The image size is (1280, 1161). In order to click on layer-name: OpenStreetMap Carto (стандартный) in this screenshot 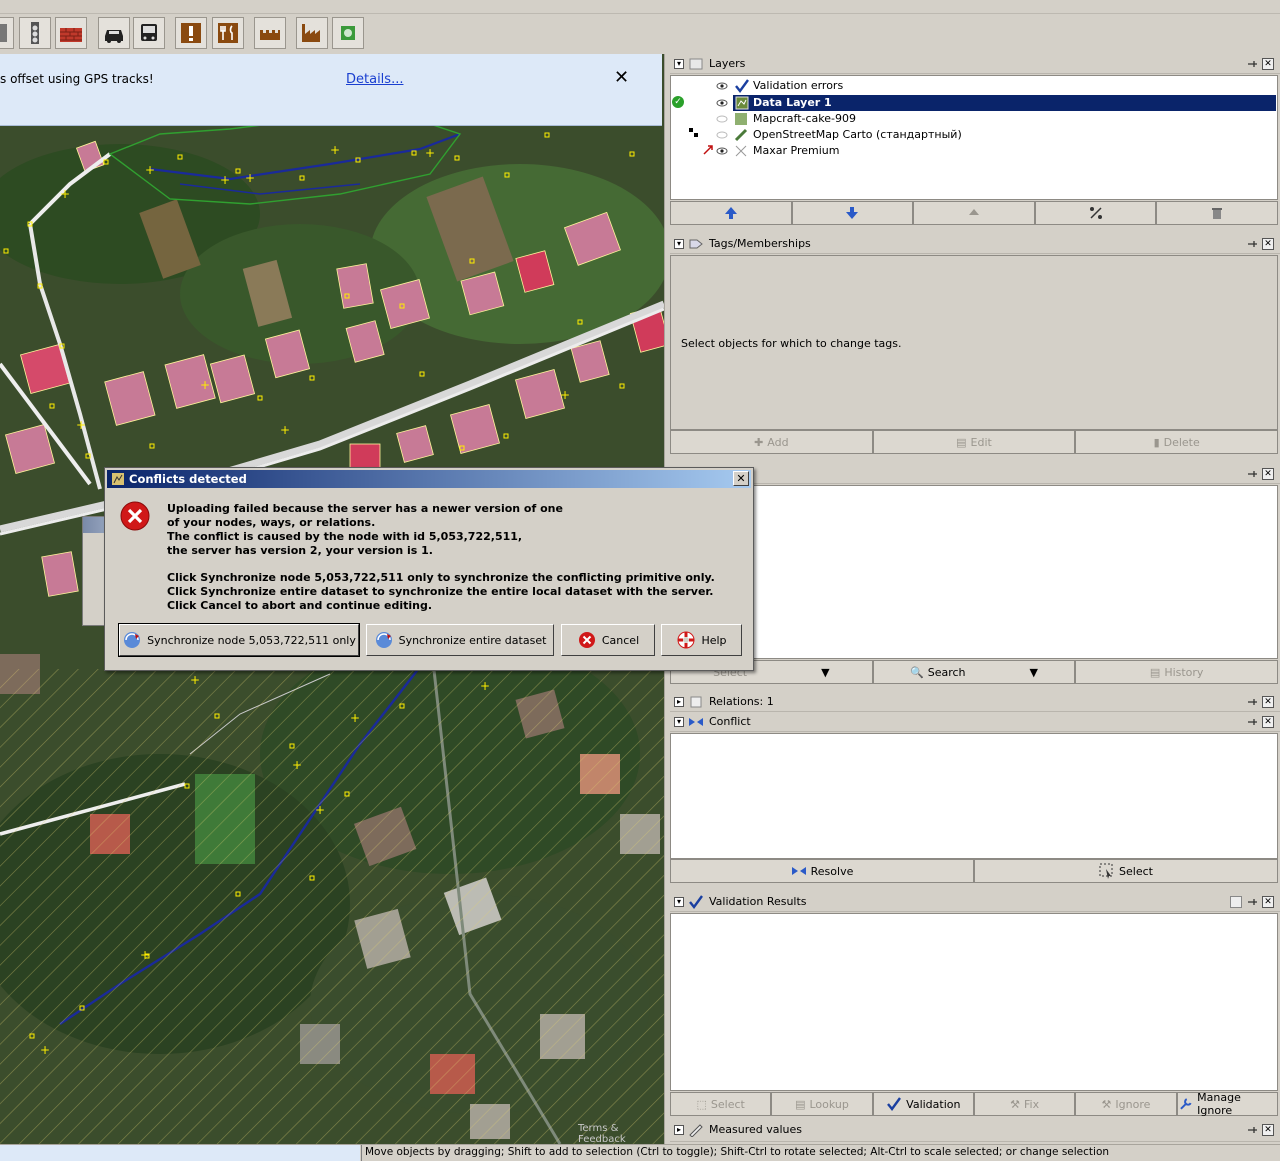, I will do `click(857, 134)`.